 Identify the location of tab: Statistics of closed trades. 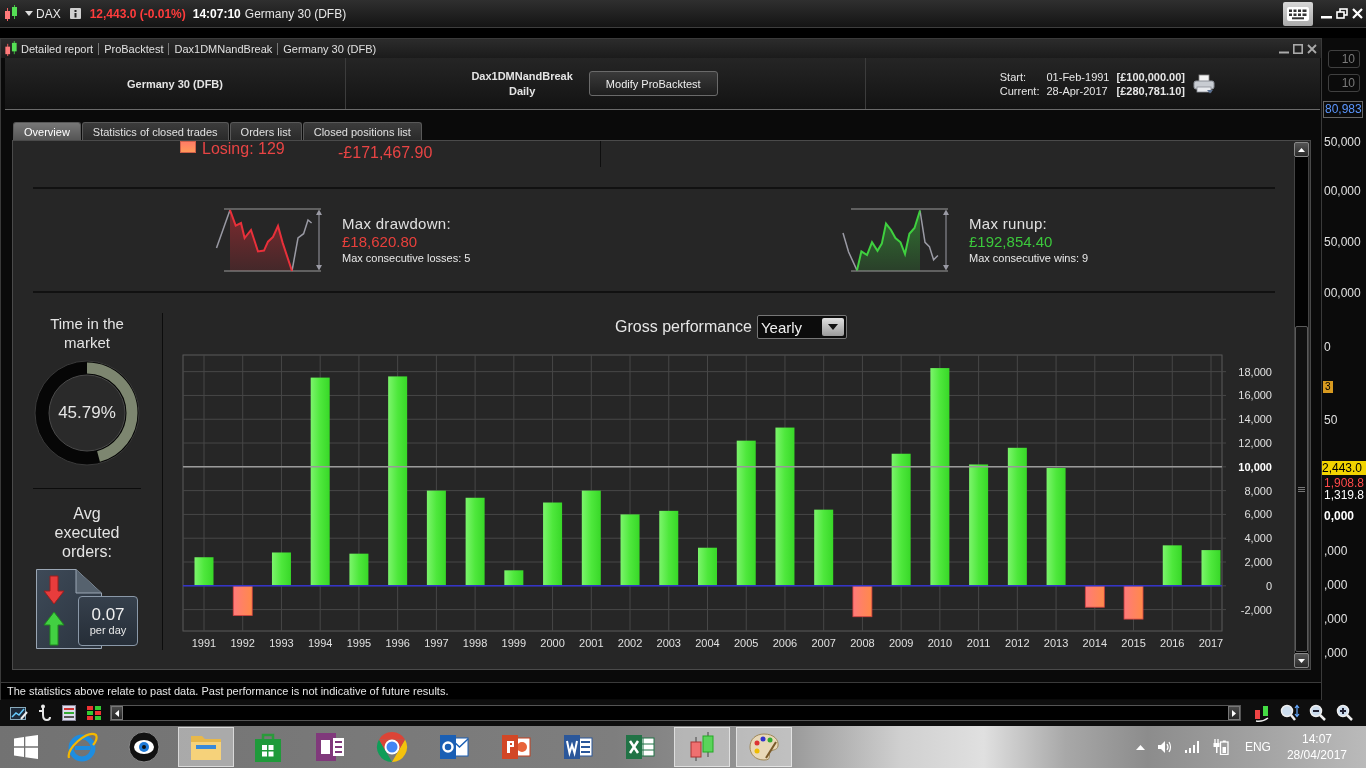
(155, 131).